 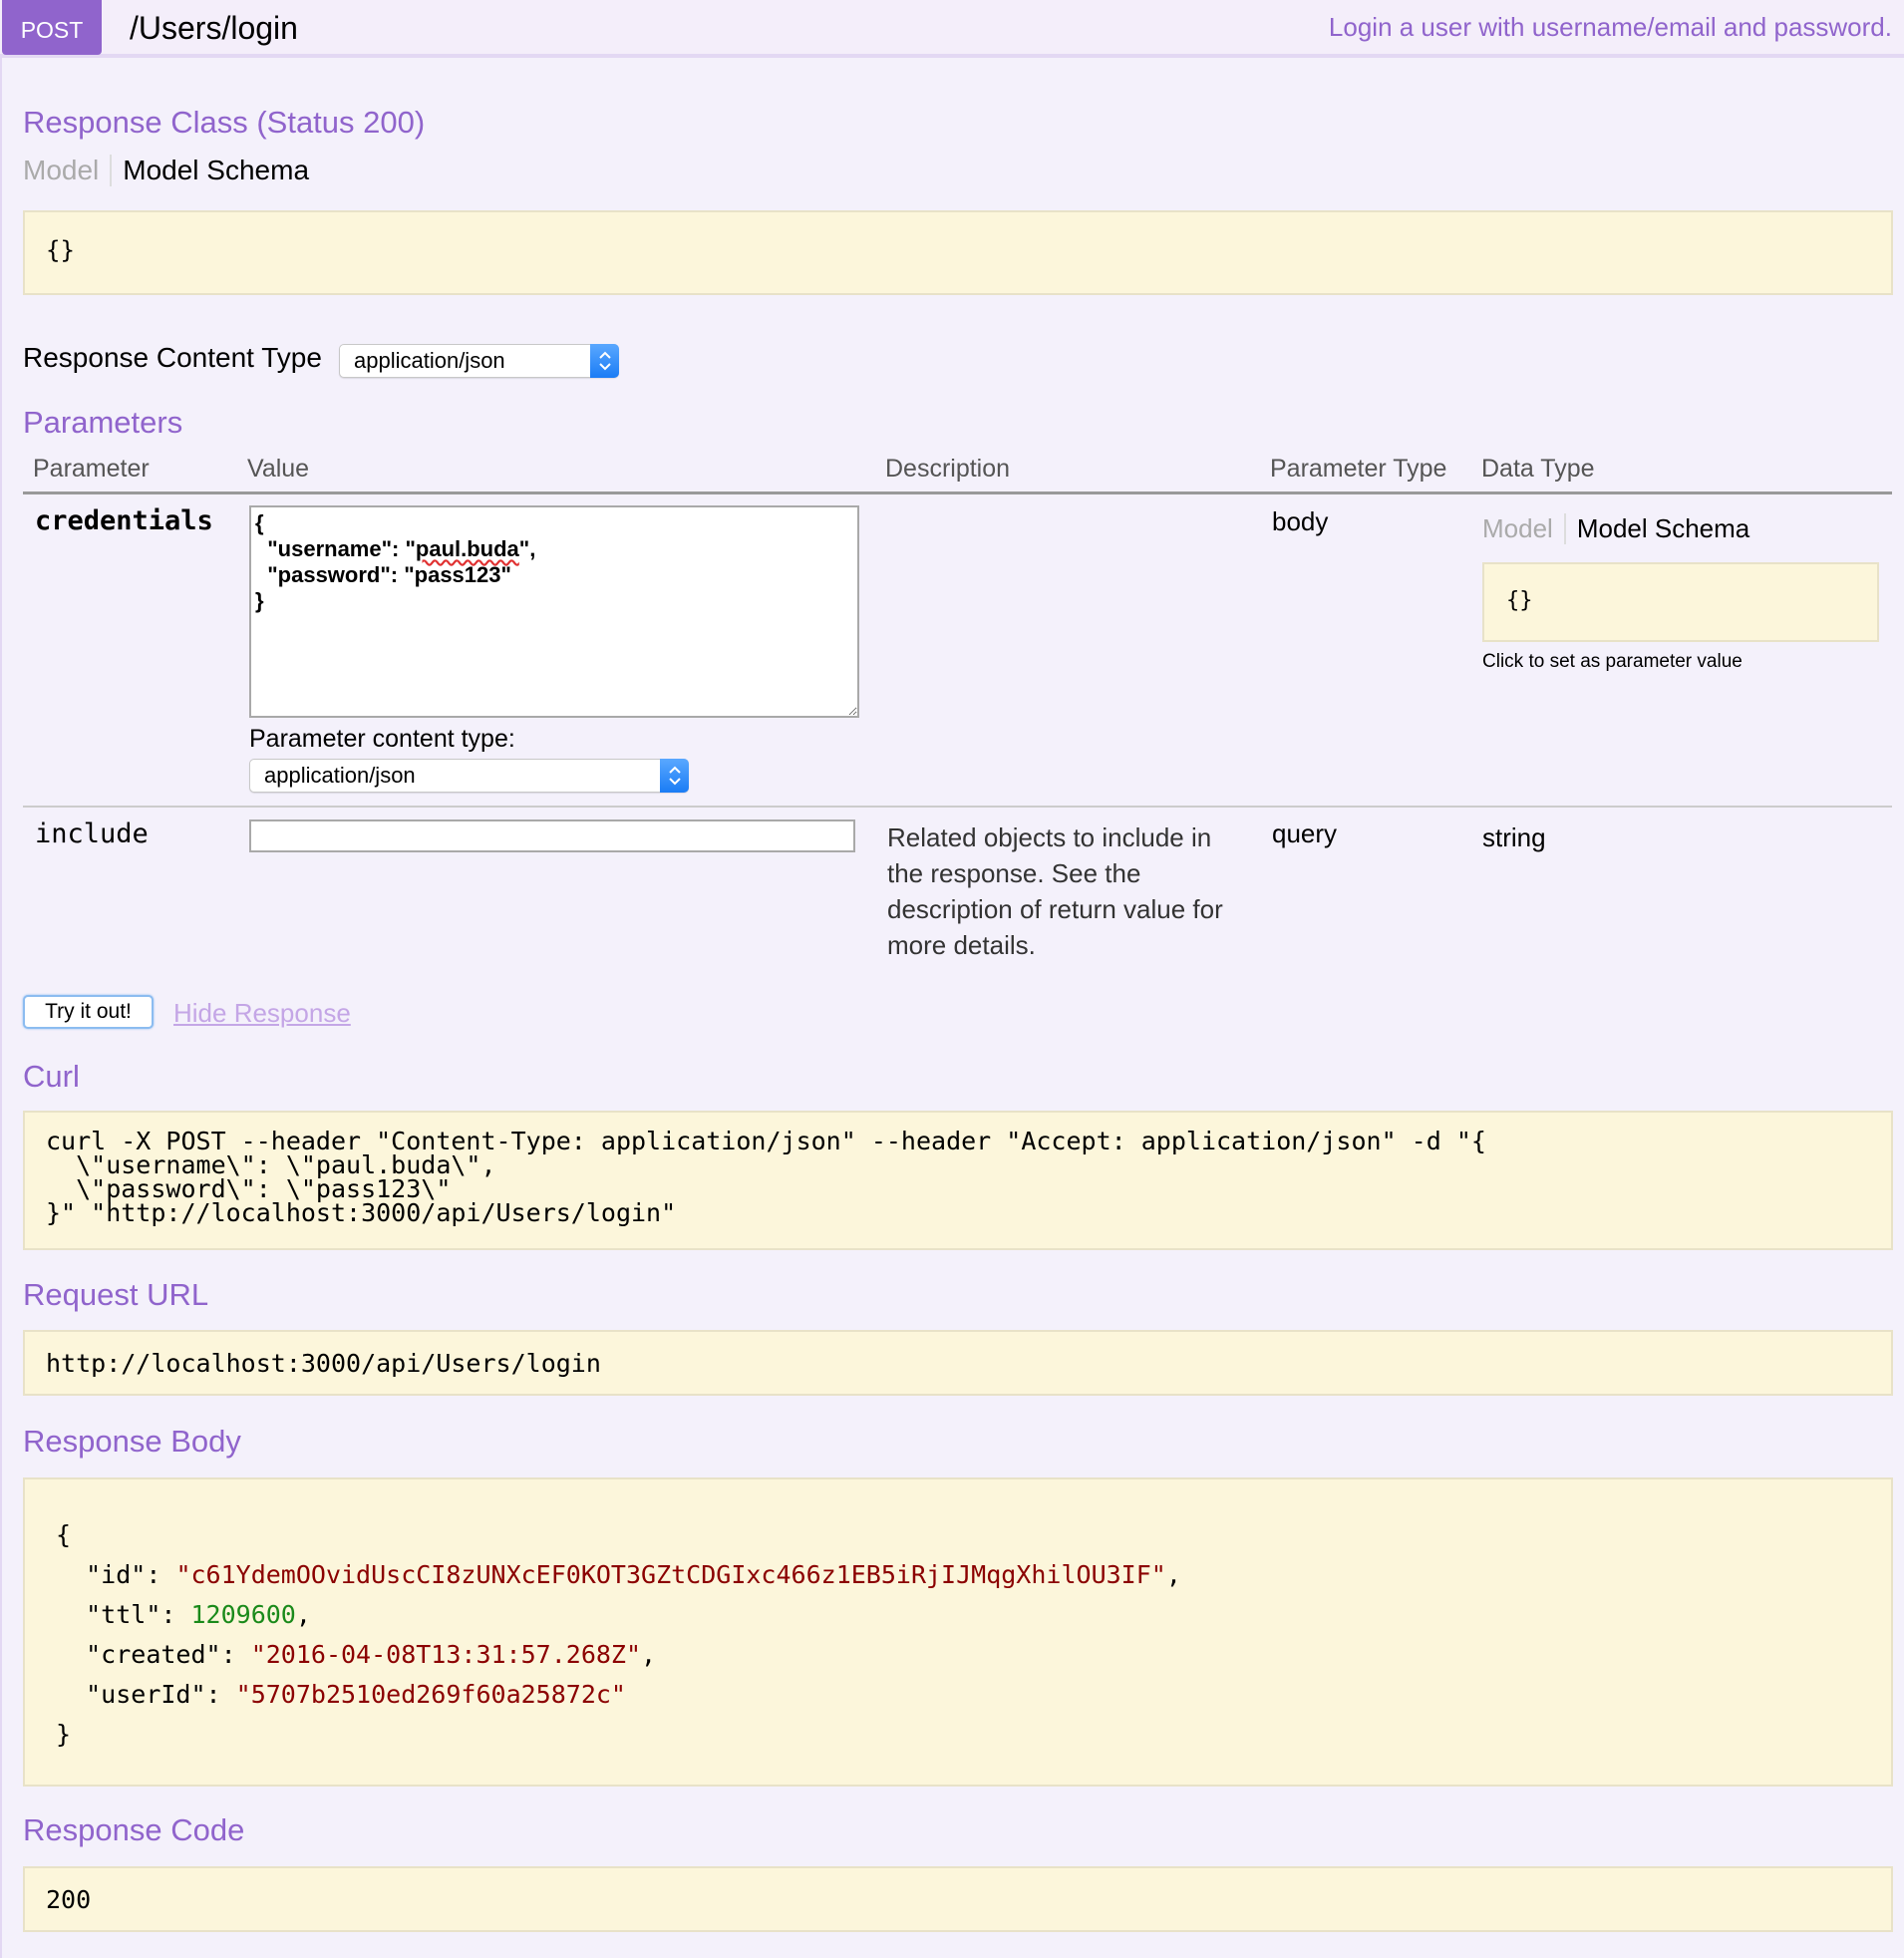 What do you see at coordinates (224, 122) in the screenshot?
I see `response-class-title: Response Class (Status 200)` at bounding box center [224, 122].